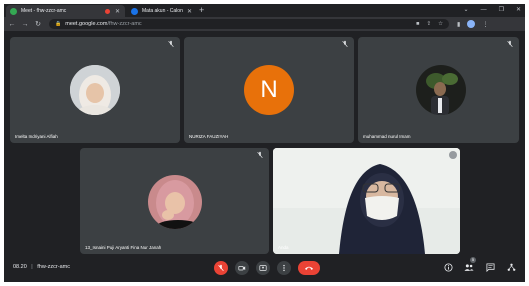 This screenshot has height=286, width=529. I want to click on more-vert-icon, so click(284, 268).